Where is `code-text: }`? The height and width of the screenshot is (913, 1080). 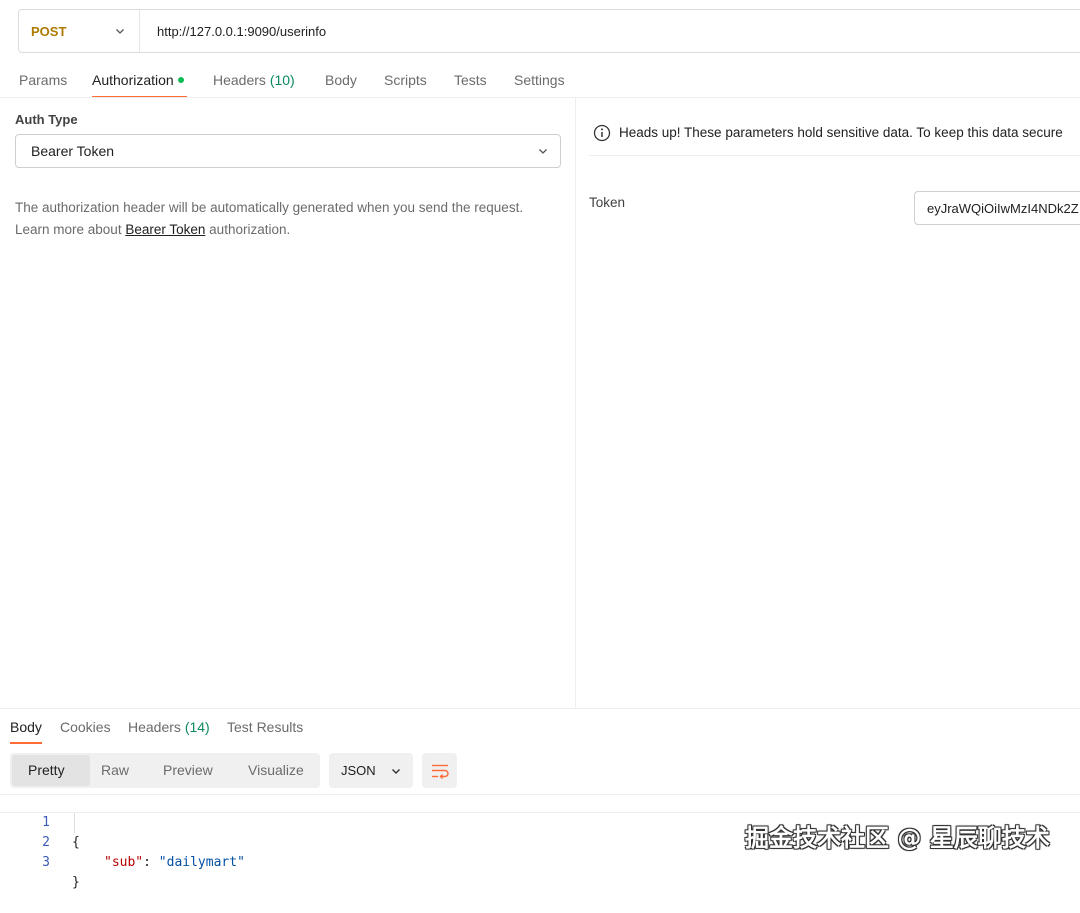
code-text: } is located at coordinates (76, 882).